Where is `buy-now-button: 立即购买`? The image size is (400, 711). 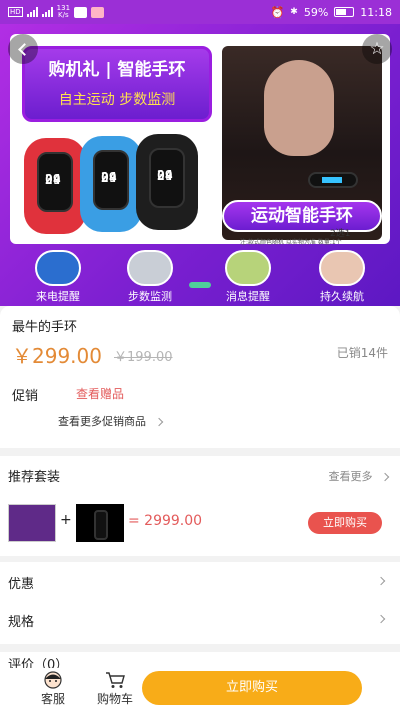
buy-now-button: 立即购买 is located at coordinates (252, 688).